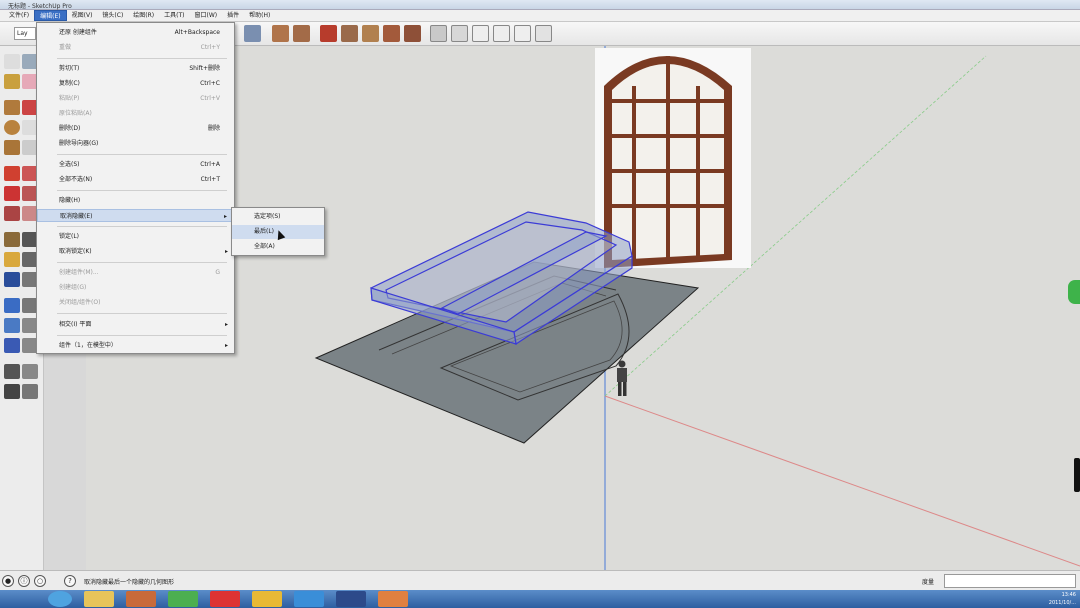 The height and width of the screenshot is (608, 1080). I want to click on menu-item-paste-in-place: 原位粘贴(A), so click(135, 113).